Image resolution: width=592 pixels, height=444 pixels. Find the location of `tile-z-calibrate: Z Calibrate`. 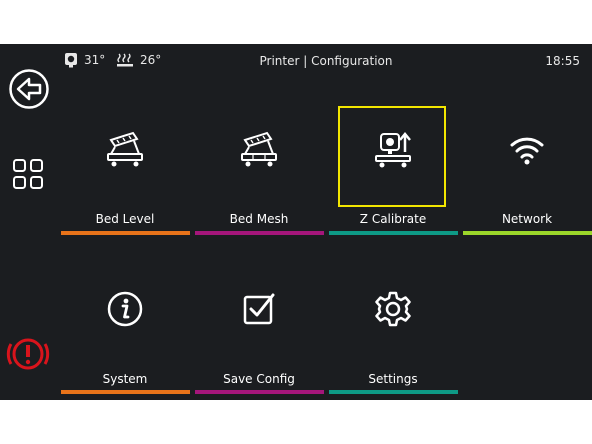

tile-z-calibrate: Z Calibrate is located at coordinates (393, 169).